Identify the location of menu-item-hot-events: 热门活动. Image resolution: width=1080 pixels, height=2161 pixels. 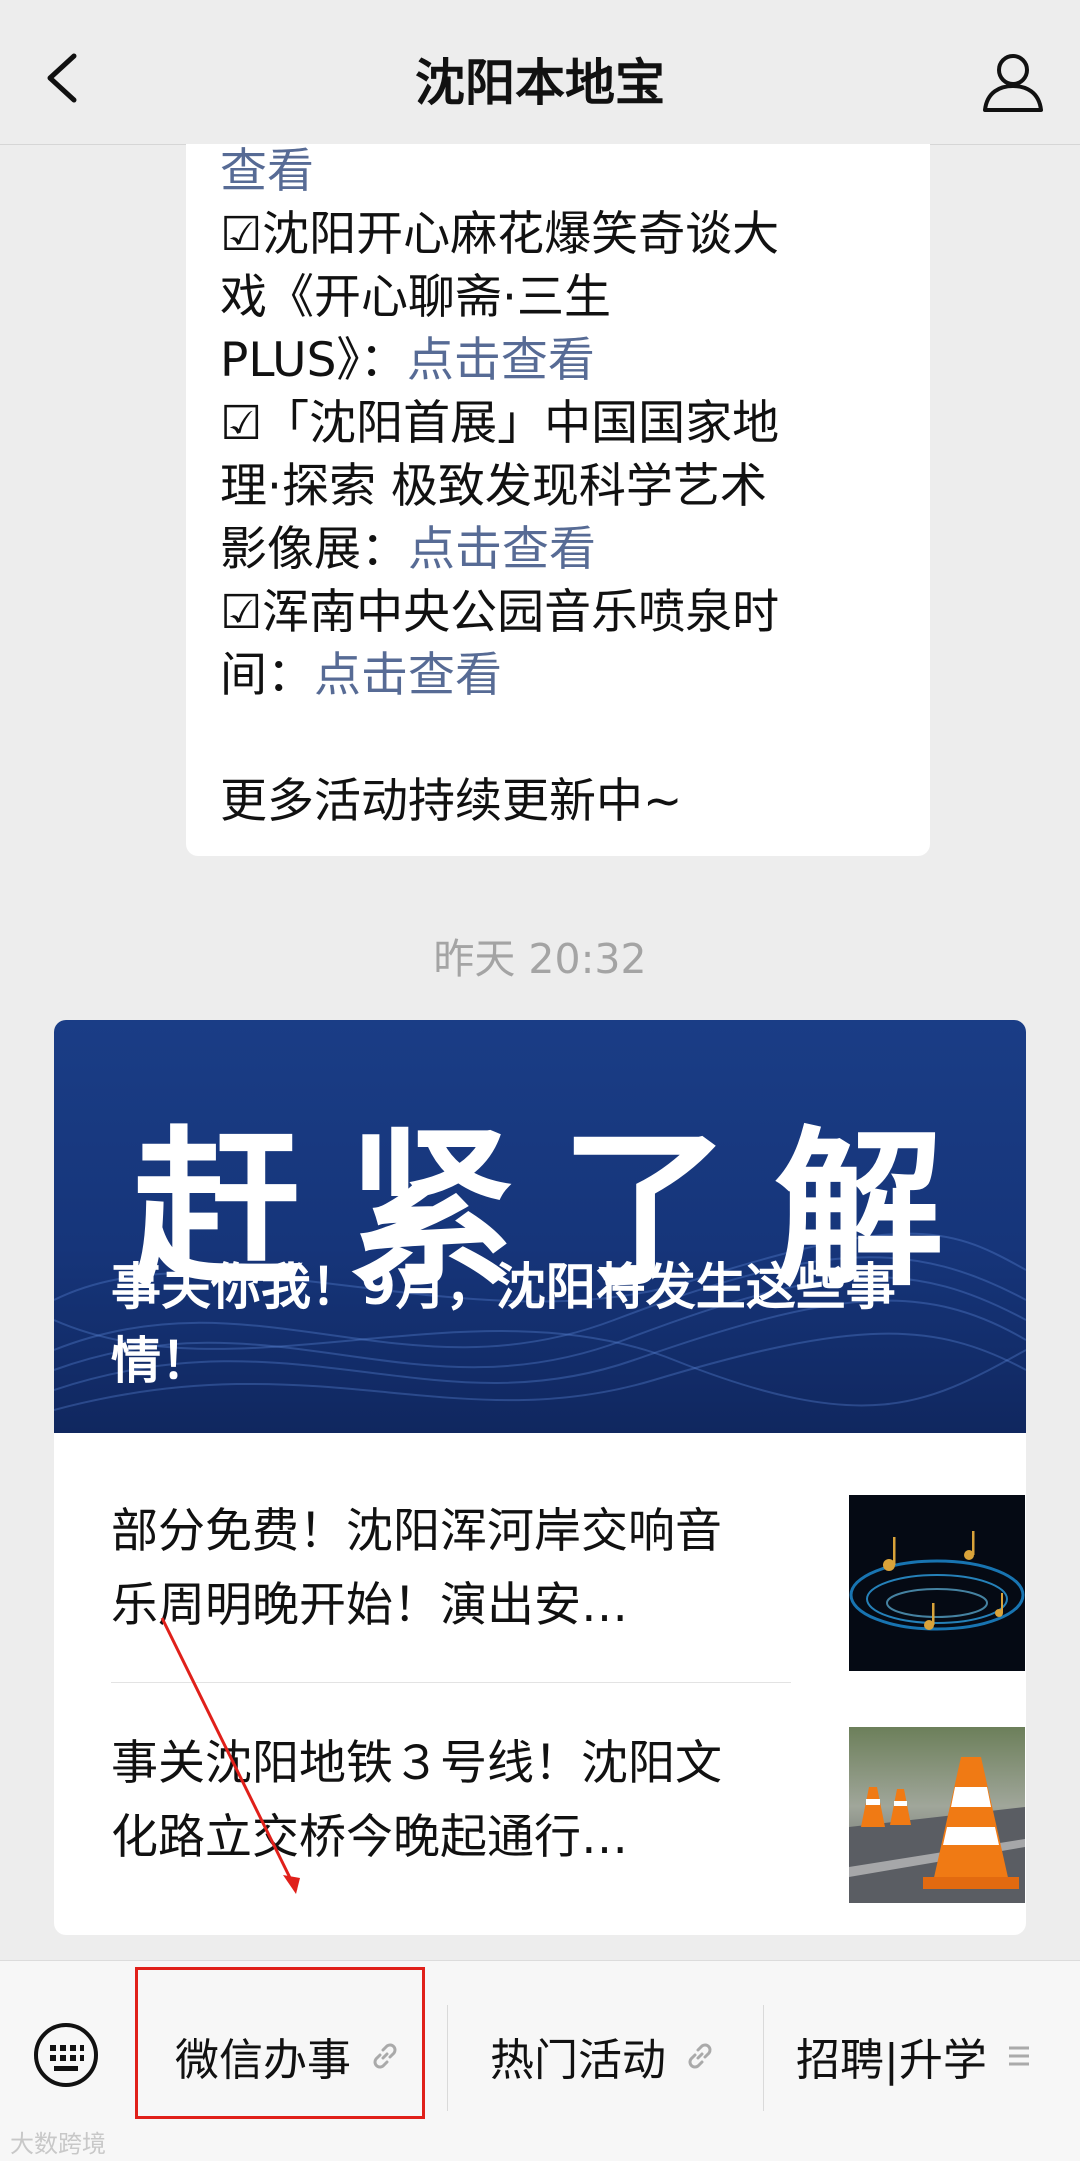
(603, 2056).